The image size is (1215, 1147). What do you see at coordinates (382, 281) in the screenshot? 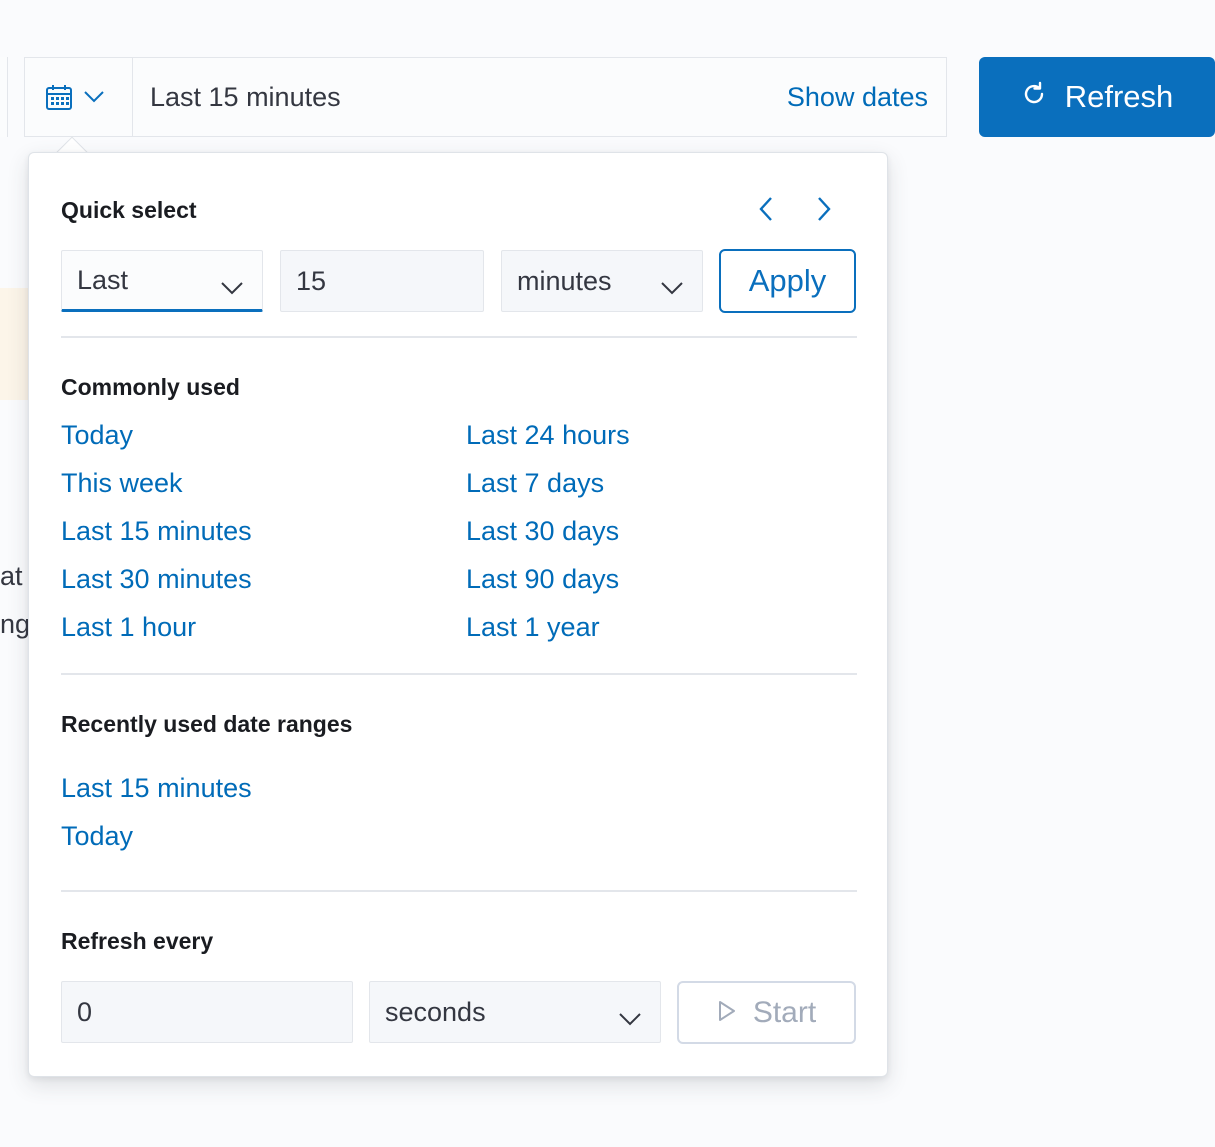
I see `amount-input: 15` at bounding box center [382, 281].